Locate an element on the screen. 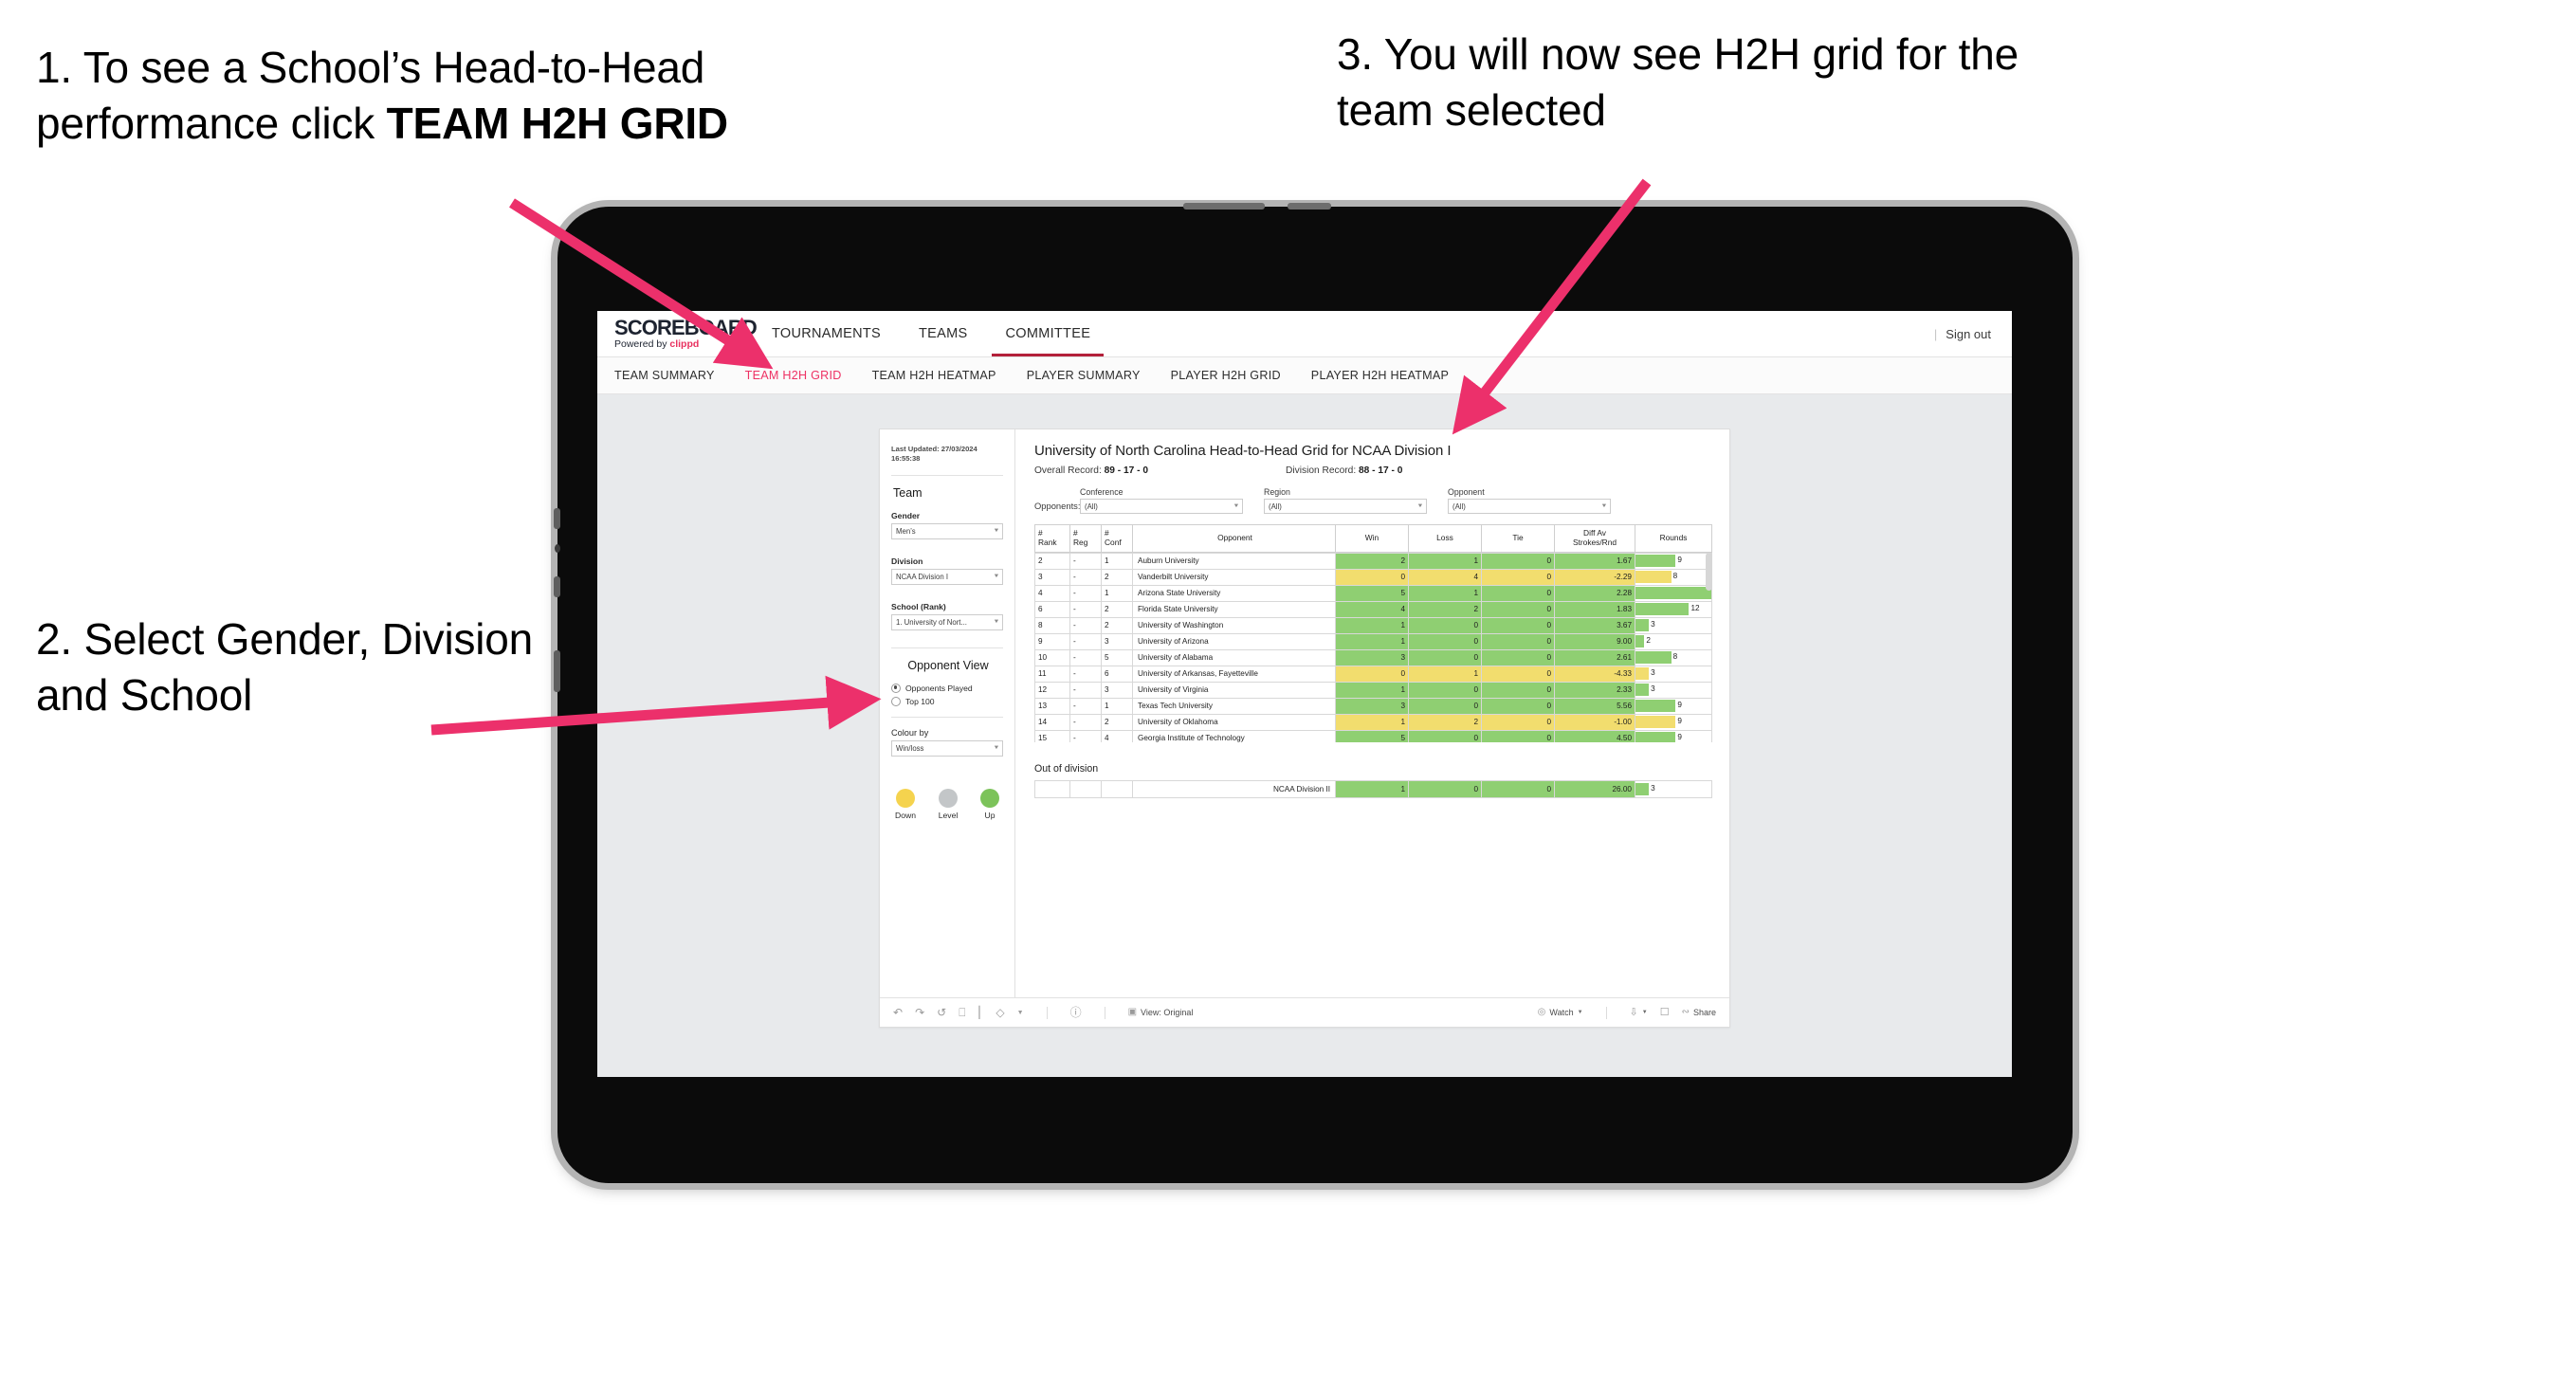  subnav-item-team-summary: TEAM SUMMARY is located at coordinates (664, 375).